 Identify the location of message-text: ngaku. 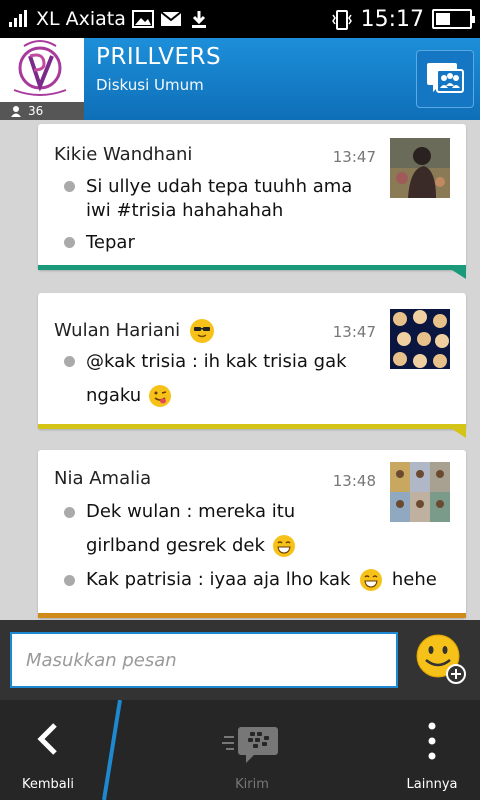
(128, 396).